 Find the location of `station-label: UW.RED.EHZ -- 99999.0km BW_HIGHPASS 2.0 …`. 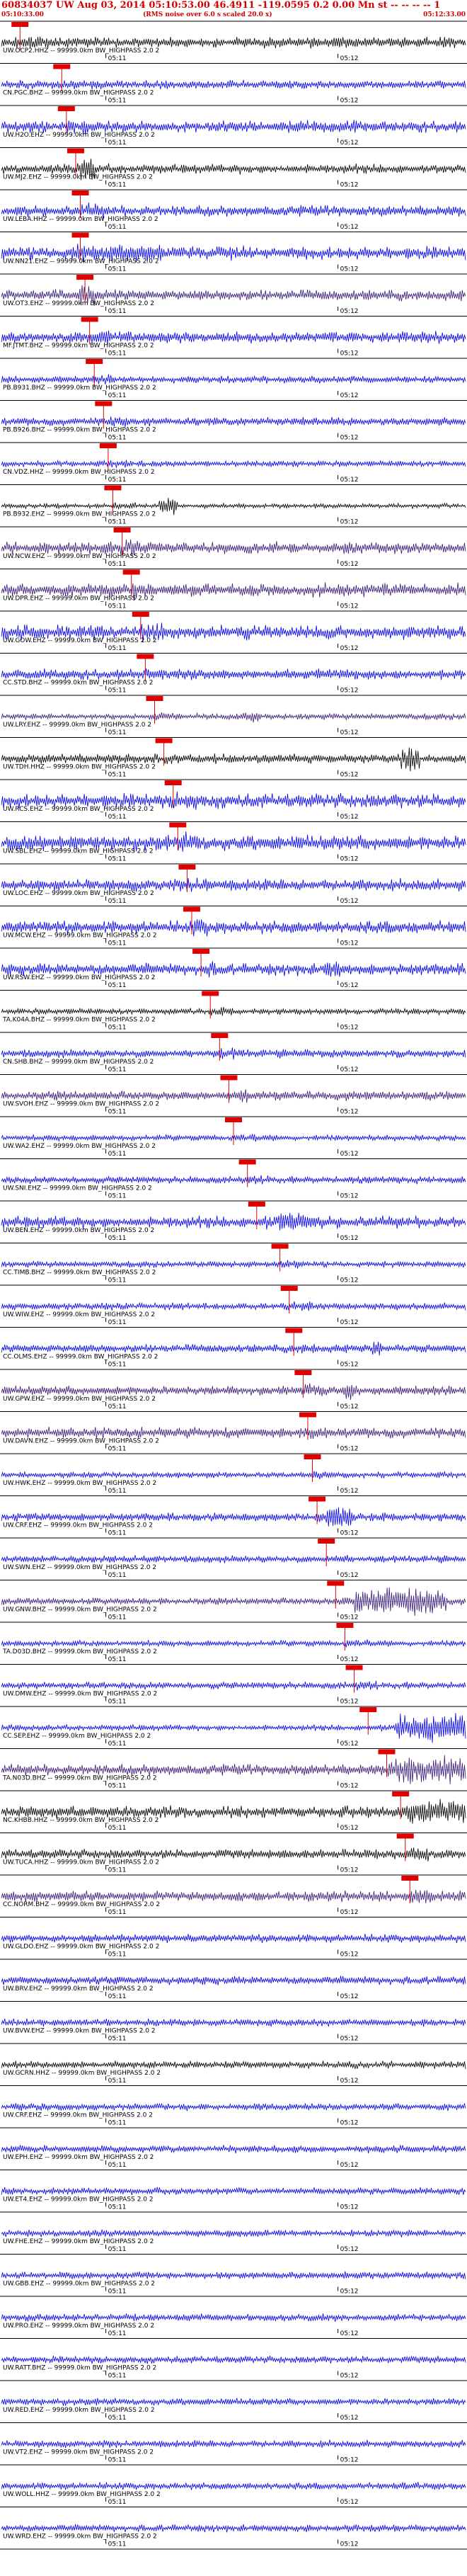

station-label: UW.RED.EHZ -- 99999.0km BW_HIGHPASS 2.0 … is located at coordinates (79, 2410).